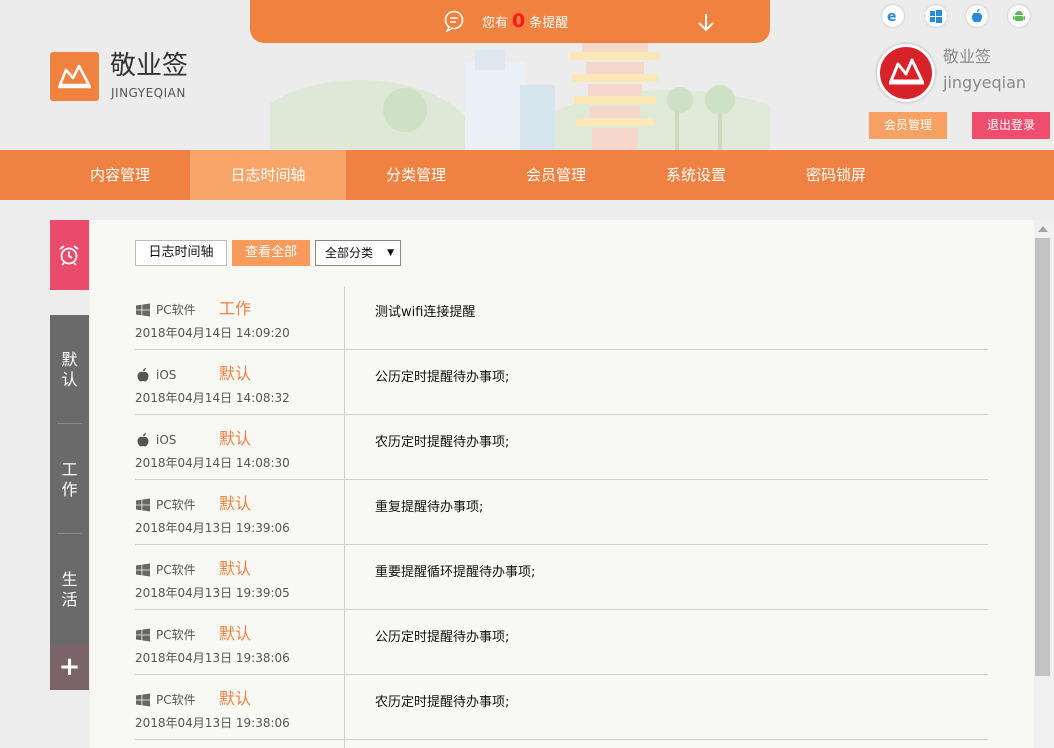  I want to click on alarm-clock-icon, so click(69, 255).